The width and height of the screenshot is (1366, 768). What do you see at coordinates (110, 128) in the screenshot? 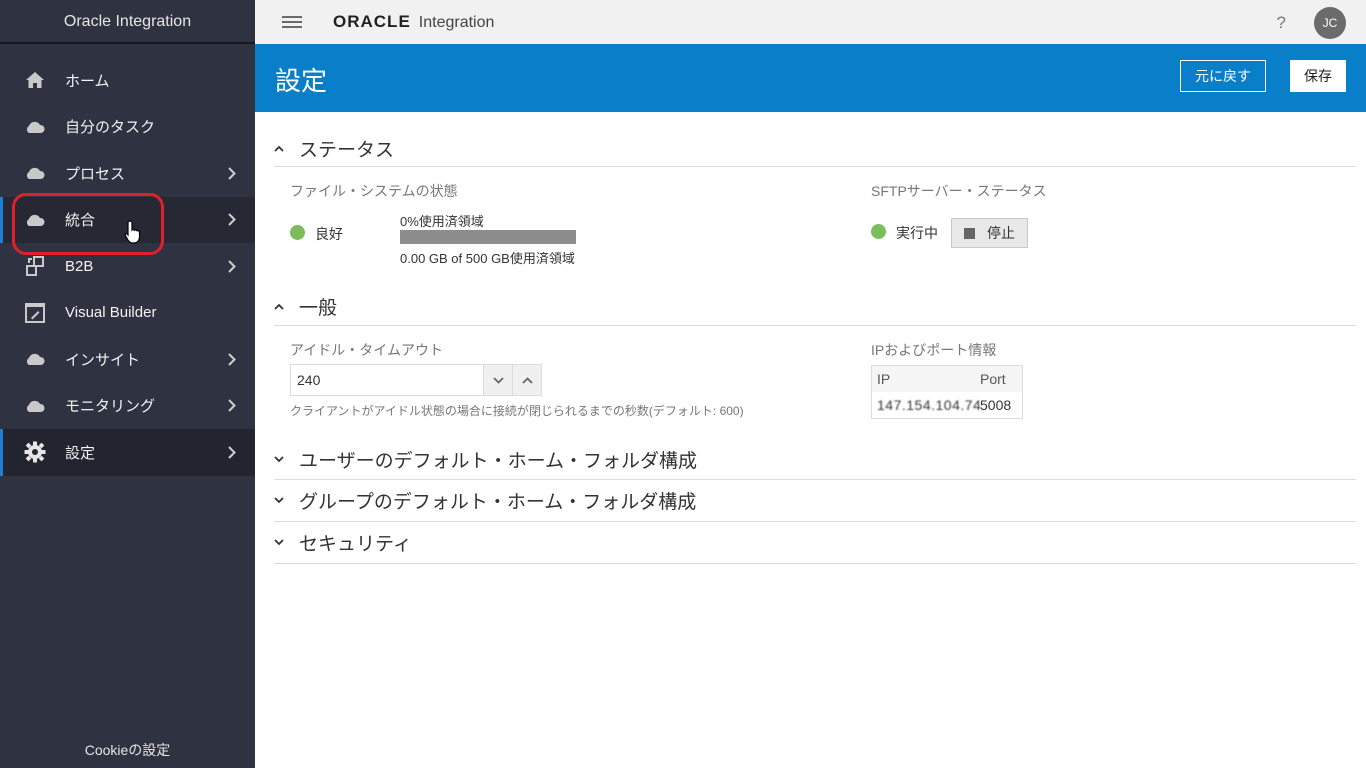
I see `sidebar-item-label: 自分のタスク` at bounding box center [110, 128].